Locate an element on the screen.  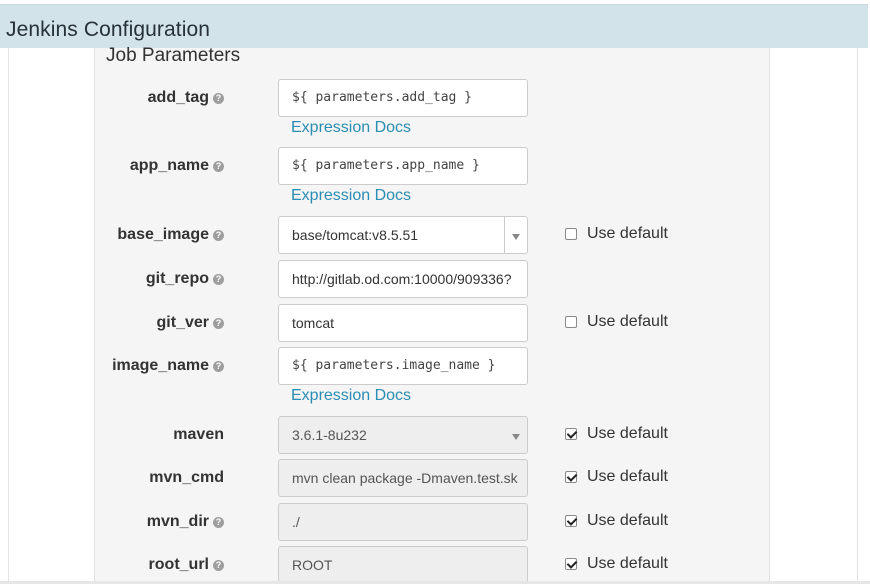
param-label-text: root_url is located at coordinates (178, 564).